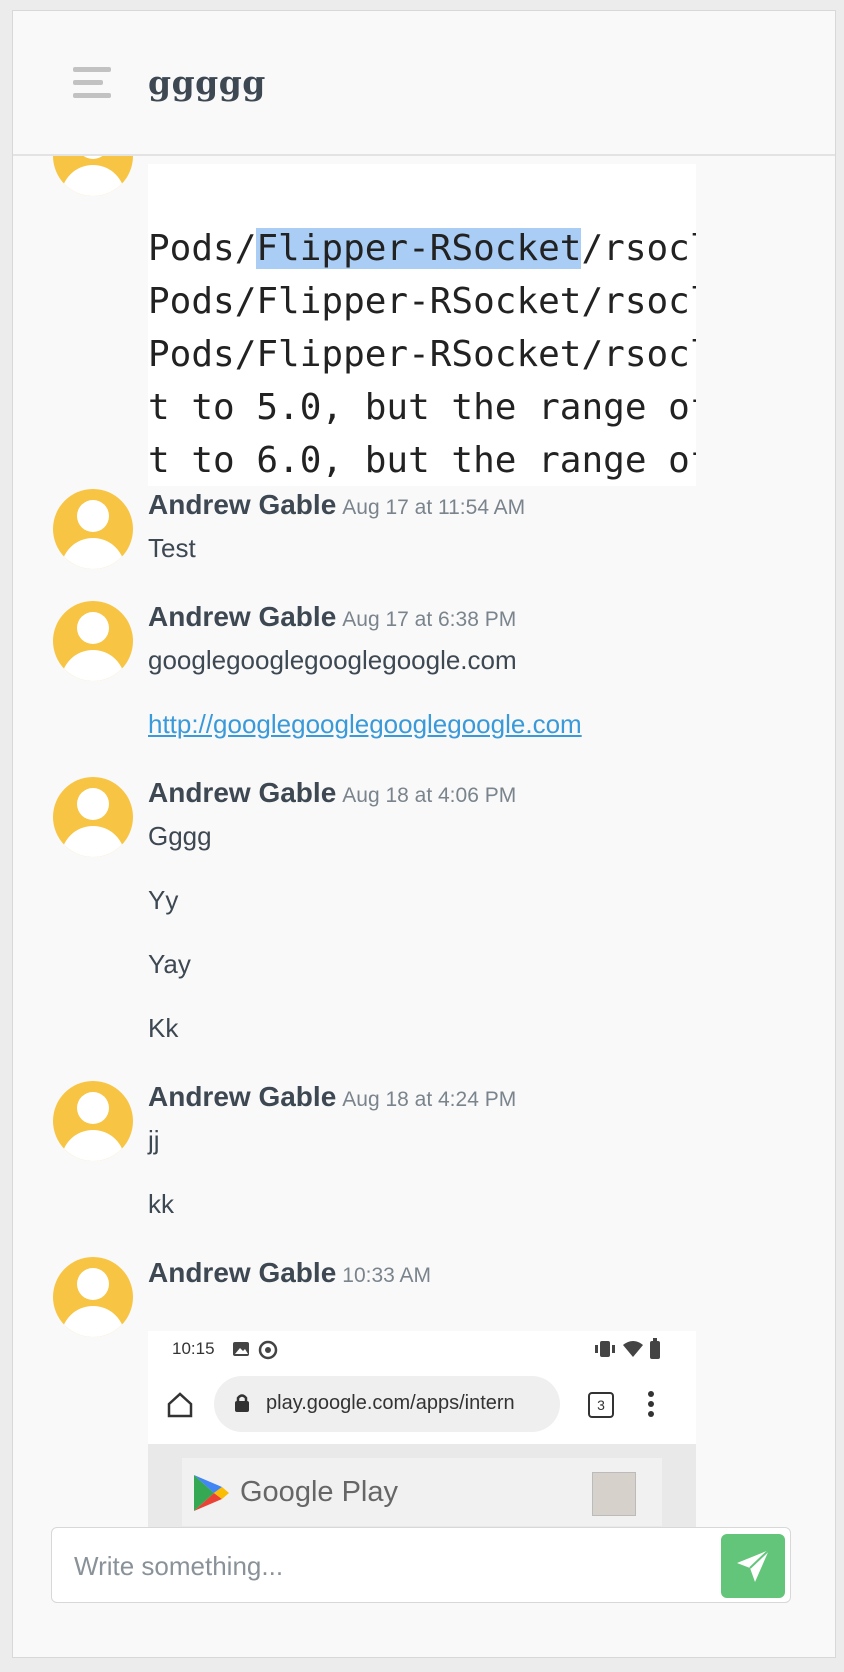 The width and height of the screenshot is (844, 1672). Describe the element at coordinates (651, 1404) in the screenshot. I see `more-icon` at that location.